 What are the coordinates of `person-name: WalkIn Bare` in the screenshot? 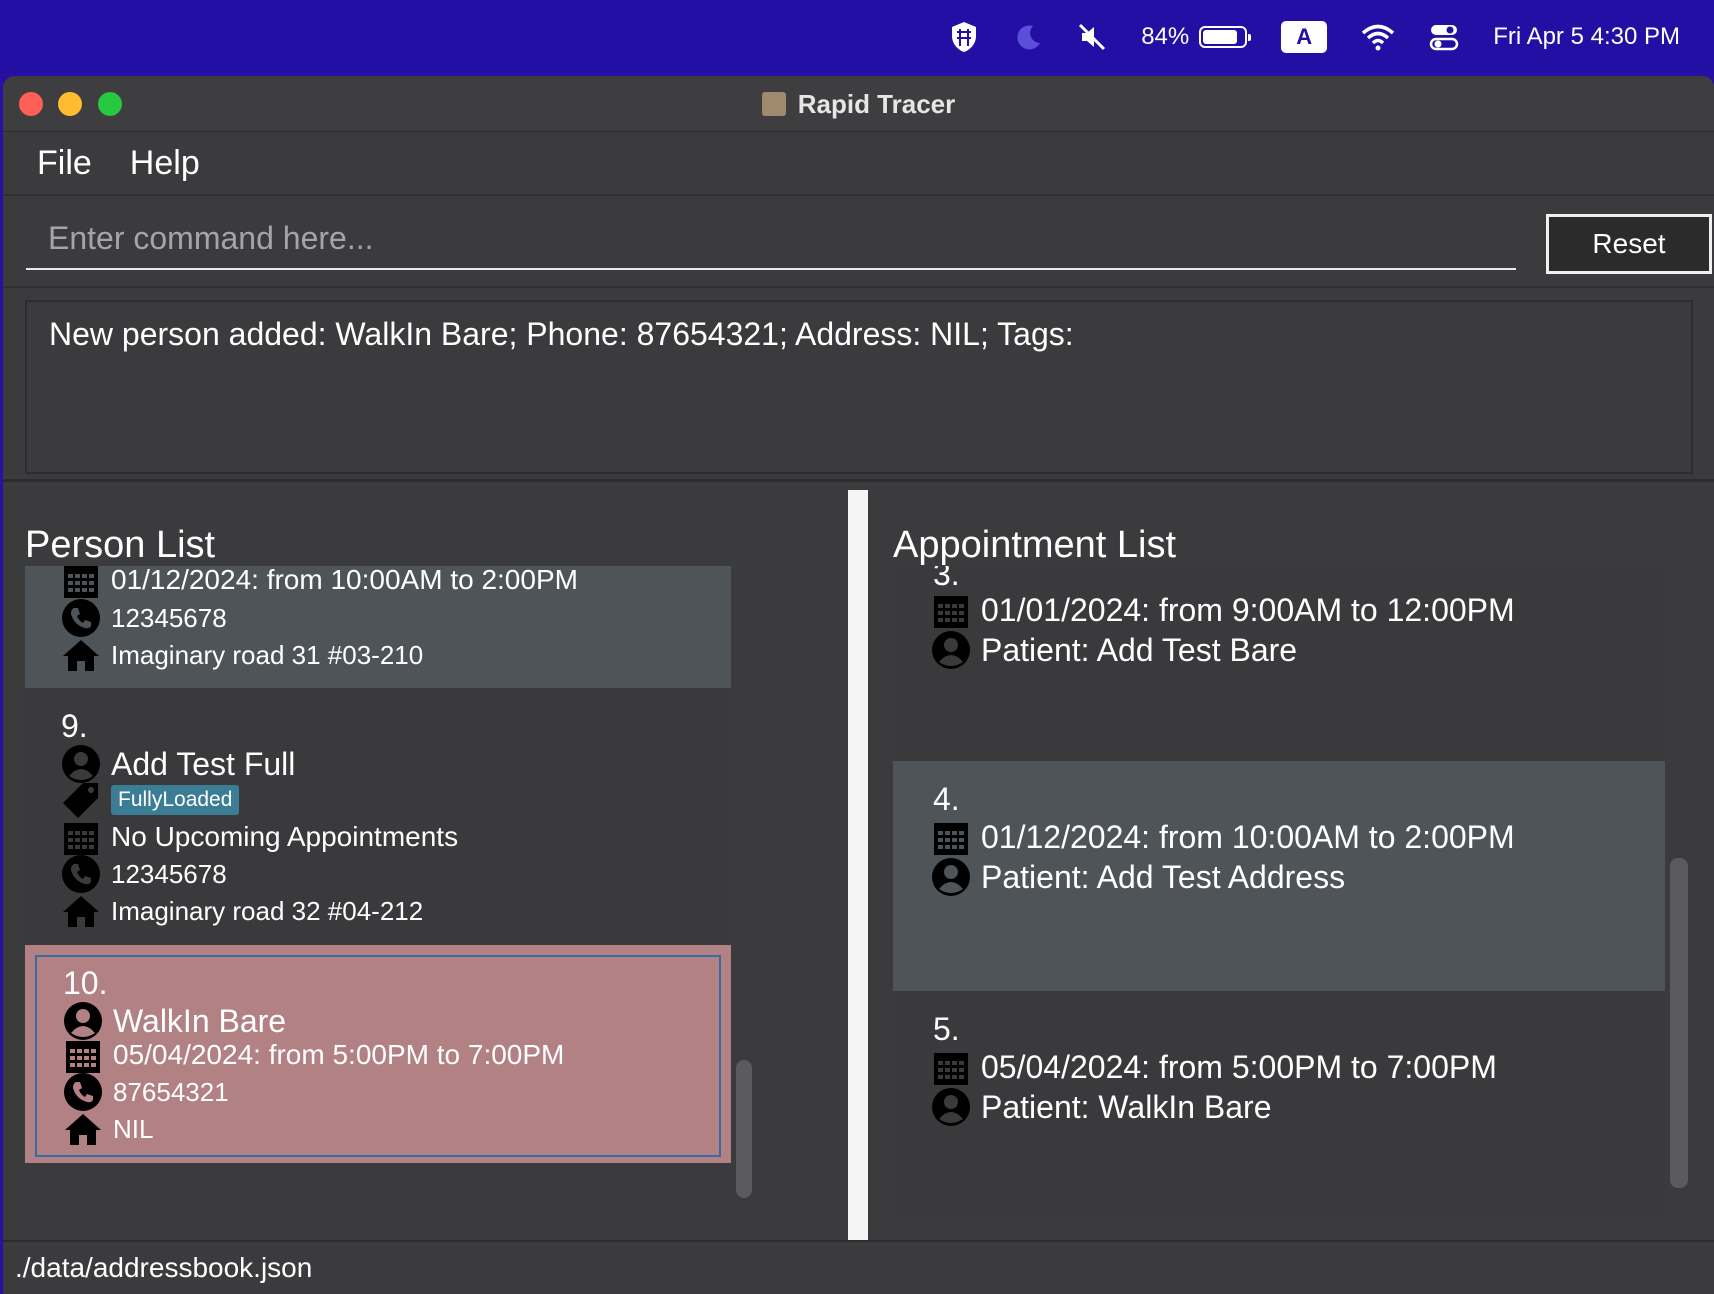 It's located at (200, 1020).